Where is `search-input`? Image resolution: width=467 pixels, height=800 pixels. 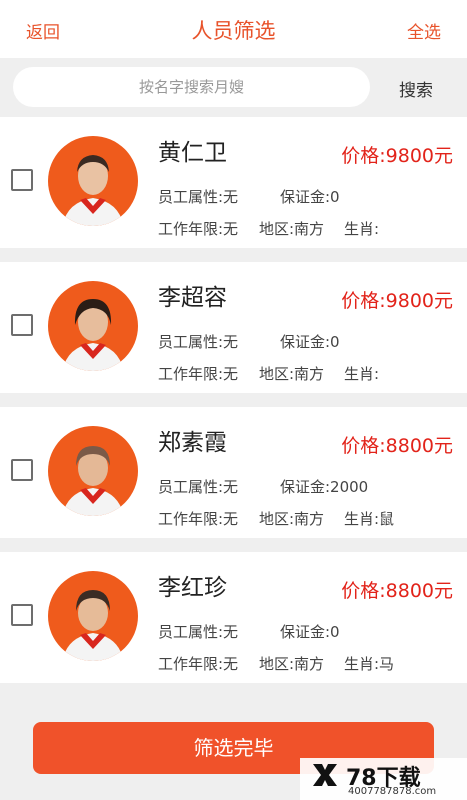
search-input is located at coordinates (191, 87).